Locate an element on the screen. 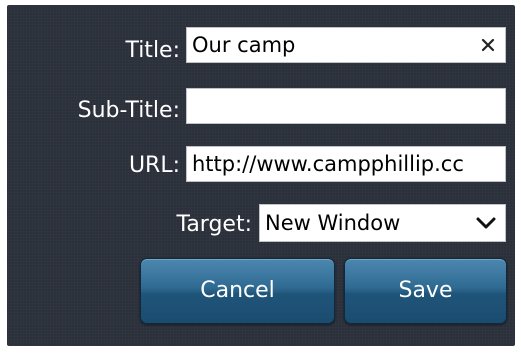  save-button: Save is located at coordinates (425, 291).